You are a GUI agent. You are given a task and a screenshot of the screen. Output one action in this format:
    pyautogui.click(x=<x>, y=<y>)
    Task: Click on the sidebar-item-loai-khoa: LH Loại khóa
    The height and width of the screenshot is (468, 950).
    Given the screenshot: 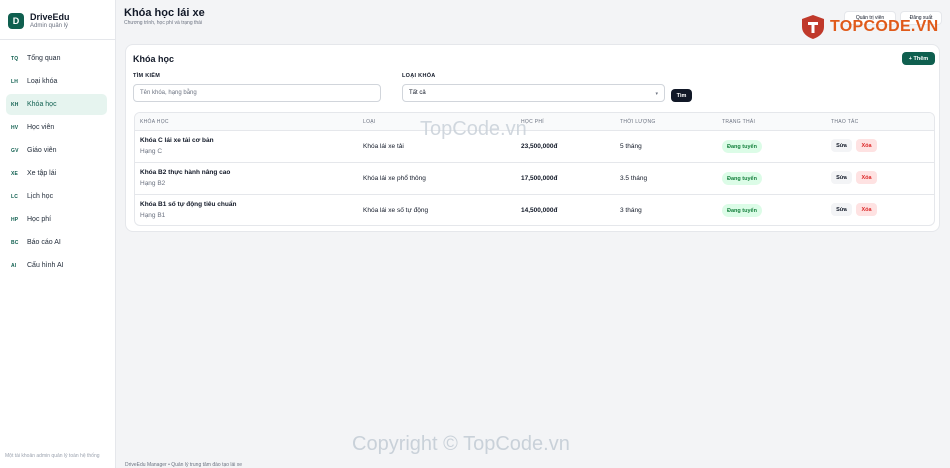 What is the action you would take?
    pyautogui.click(x=56, y=81)
    